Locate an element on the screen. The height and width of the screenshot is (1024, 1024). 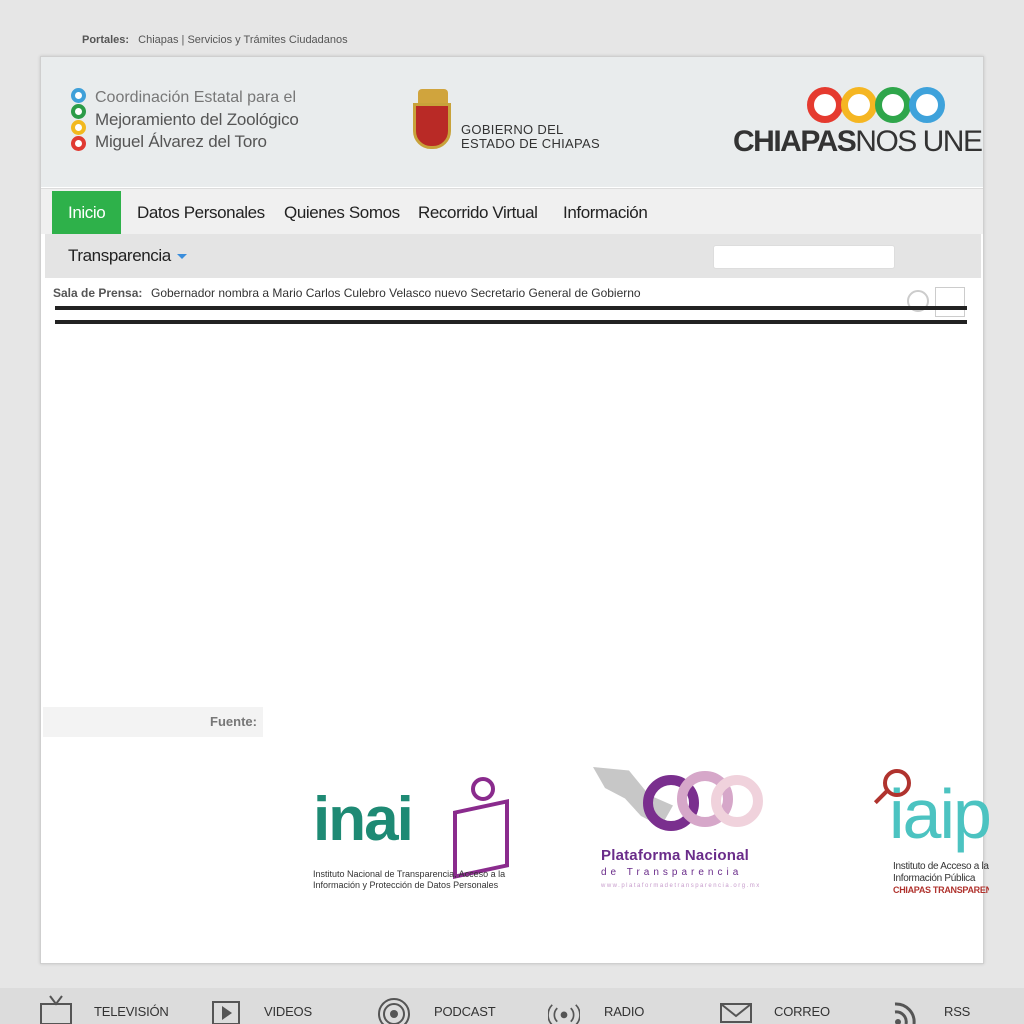
nav-item-quienes-somos: Quienes Somos is located at coordinates (342, 213).